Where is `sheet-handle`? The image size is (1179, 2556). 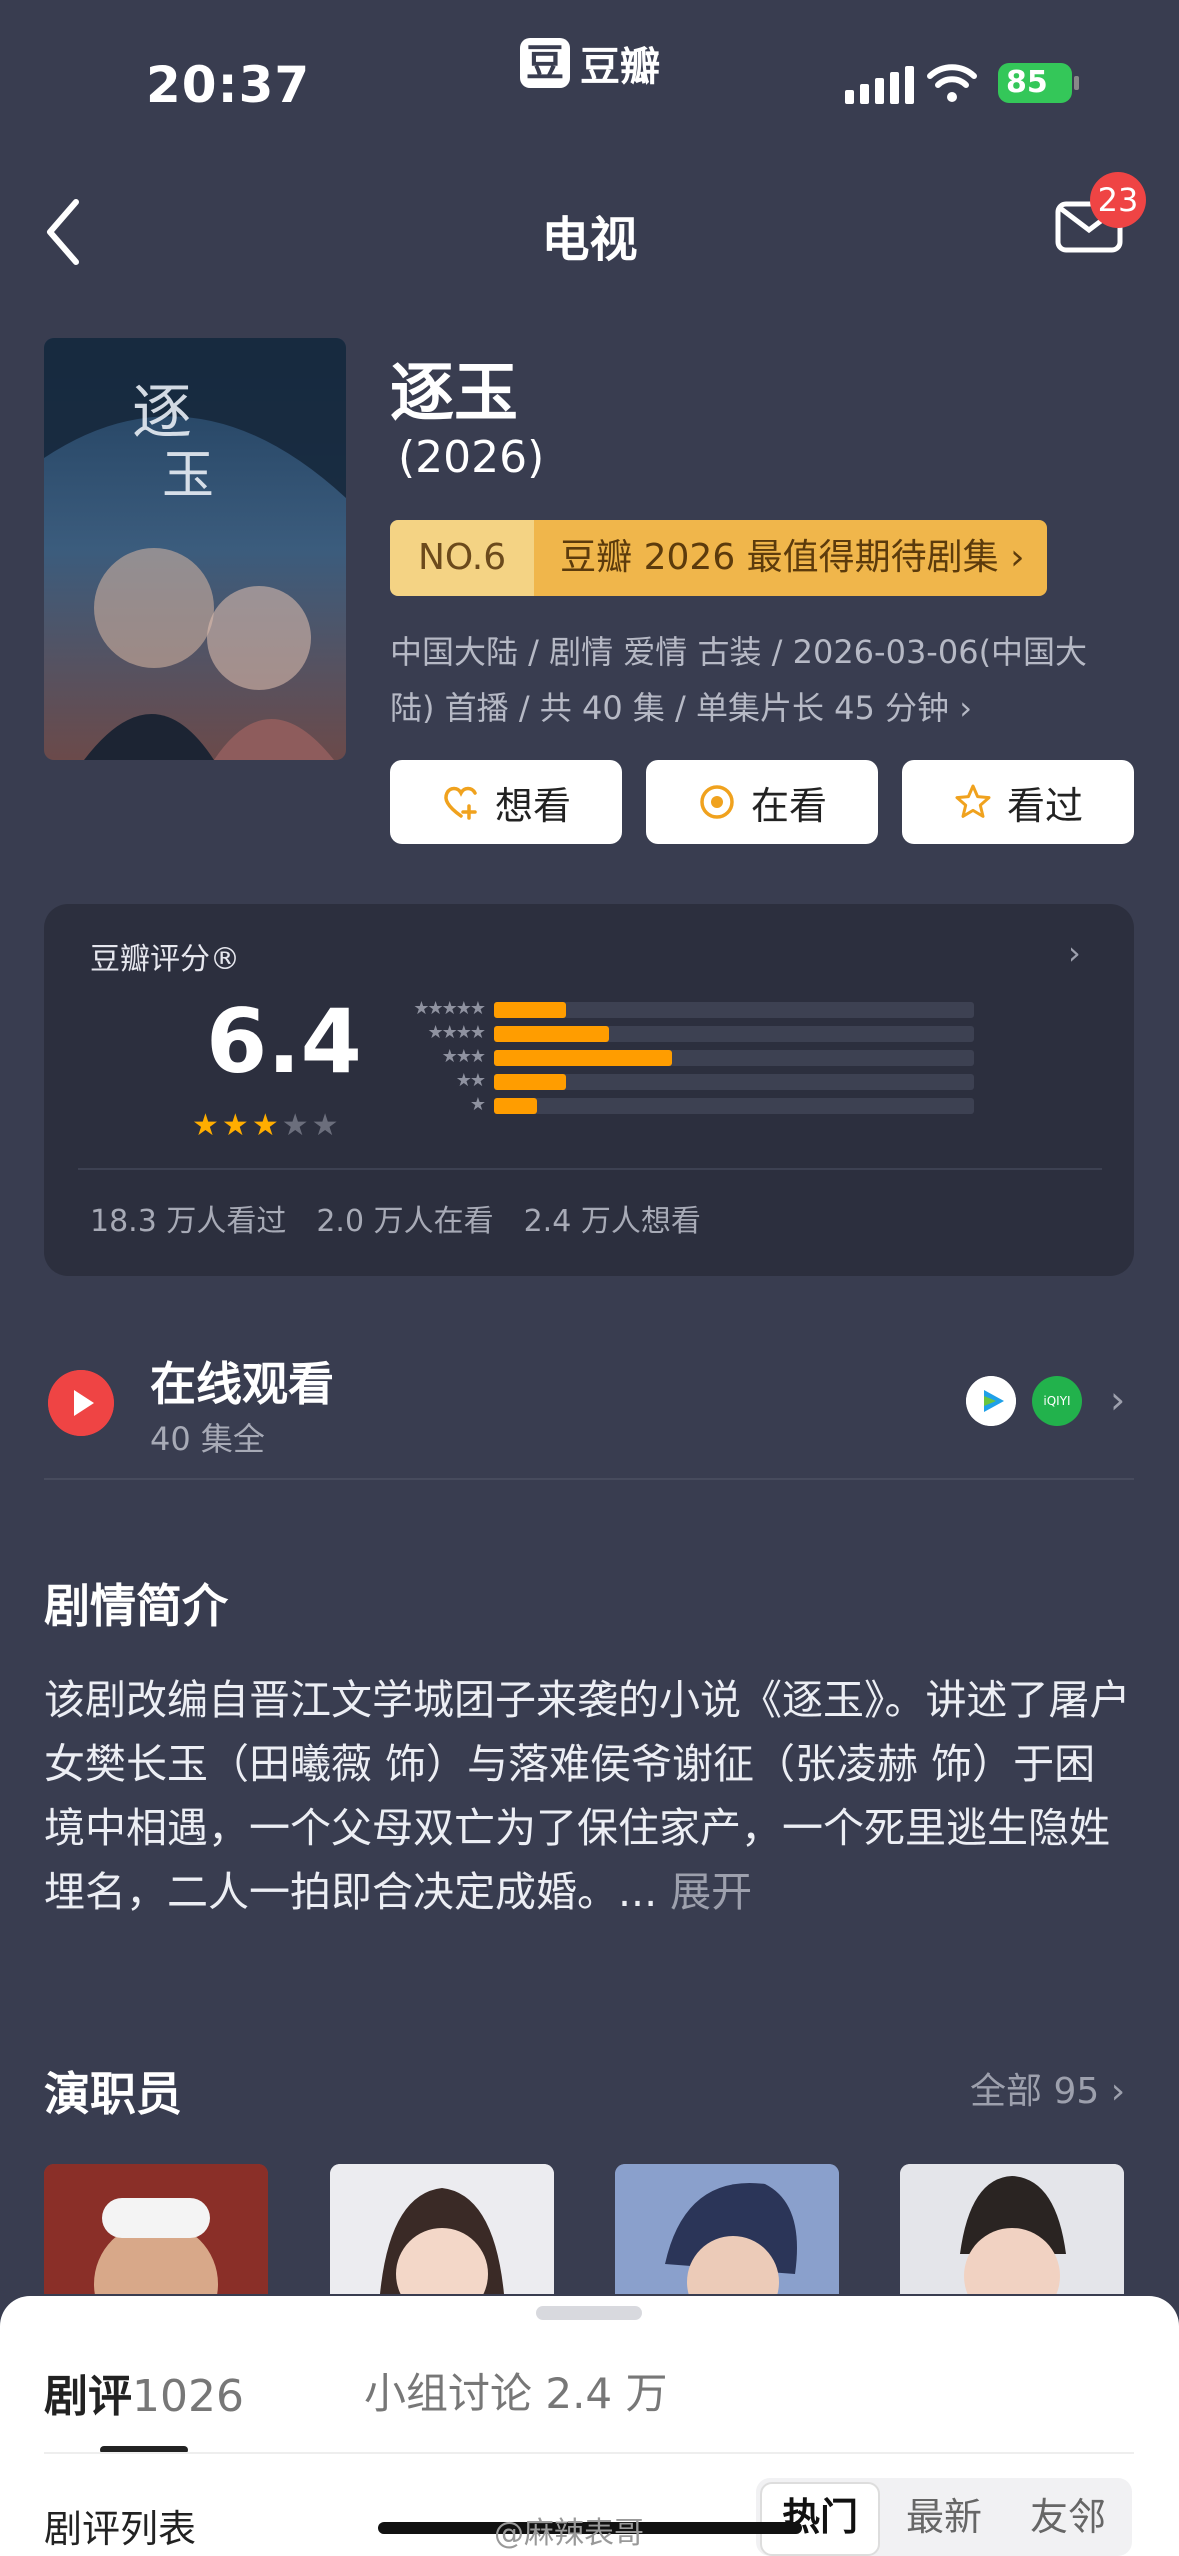 sheet-handle is located at coordinates (589, 2313).